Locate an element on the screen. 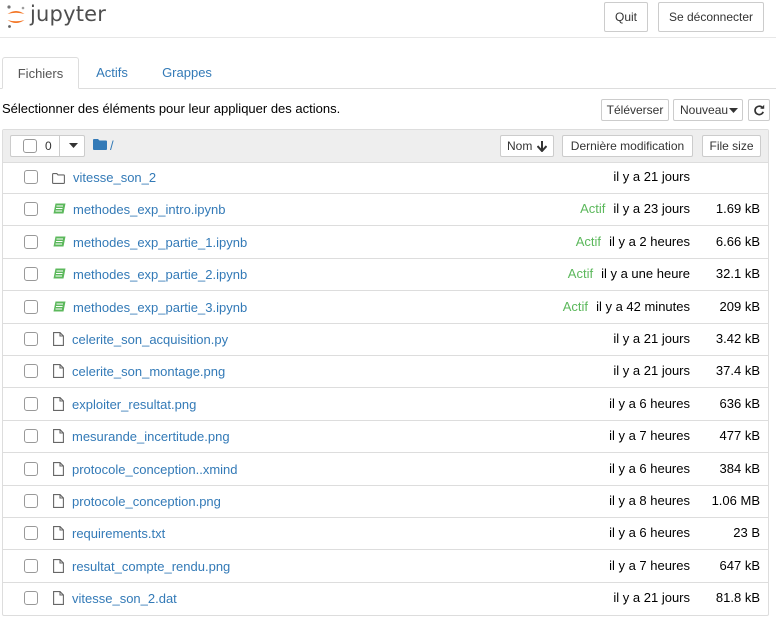  breadcrumb-root: / is located at coordinates (112, 145).